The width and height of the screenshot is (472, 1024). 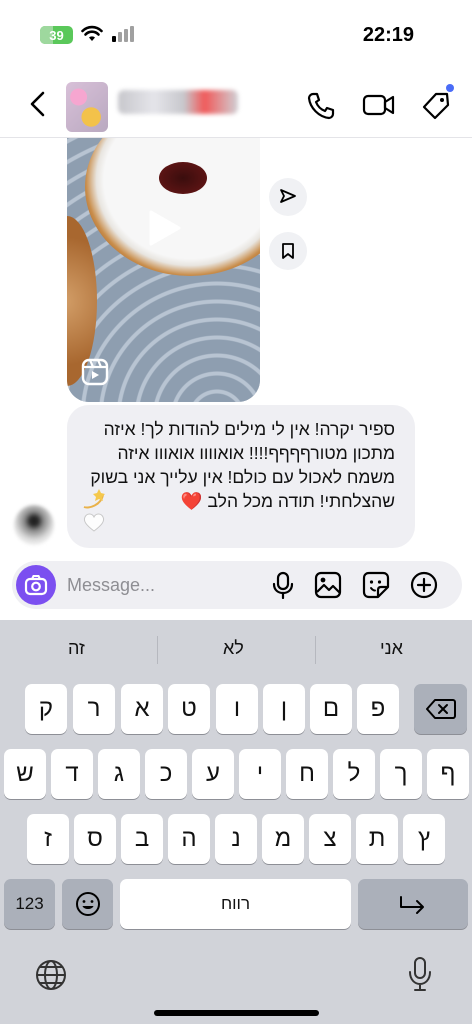 What do you see at coordinates (233, 648) in the screenshot?
I see `suggestion-2: לא` at bounding box center [233, 648].